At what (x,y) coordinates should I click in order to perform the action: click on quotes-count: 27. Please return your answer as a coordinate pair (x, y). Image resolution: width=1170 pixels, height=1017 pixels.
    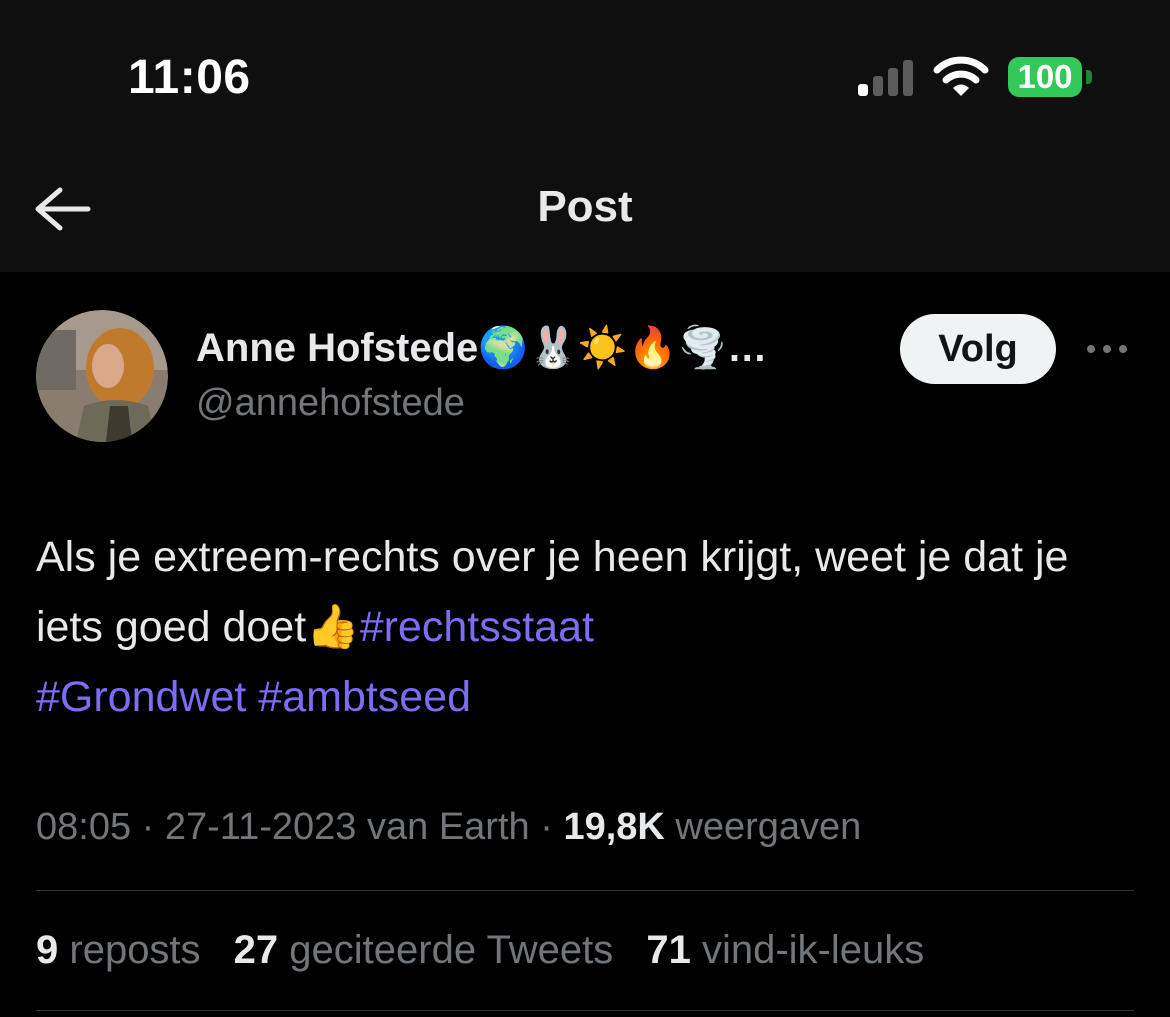
    Looking at the image, I should click on (256, 950).